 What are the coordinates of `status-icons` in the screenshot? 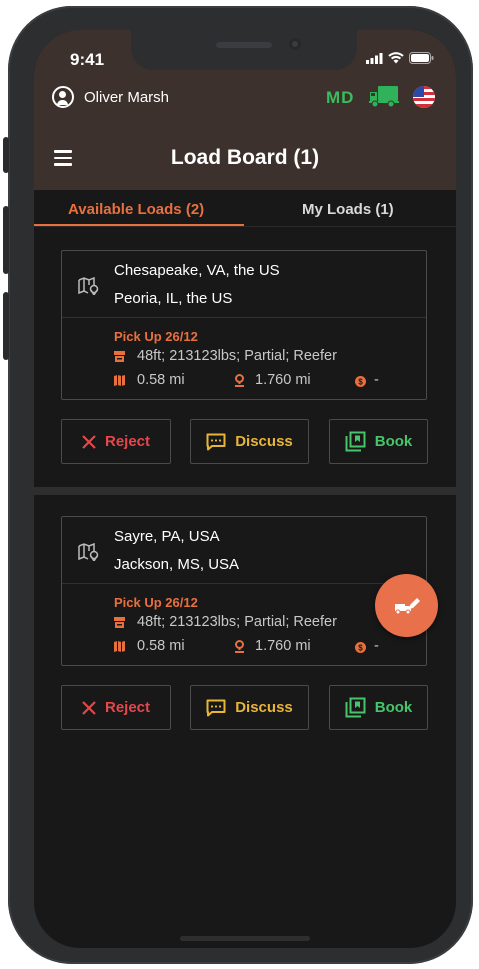 It's located at (400, 58).